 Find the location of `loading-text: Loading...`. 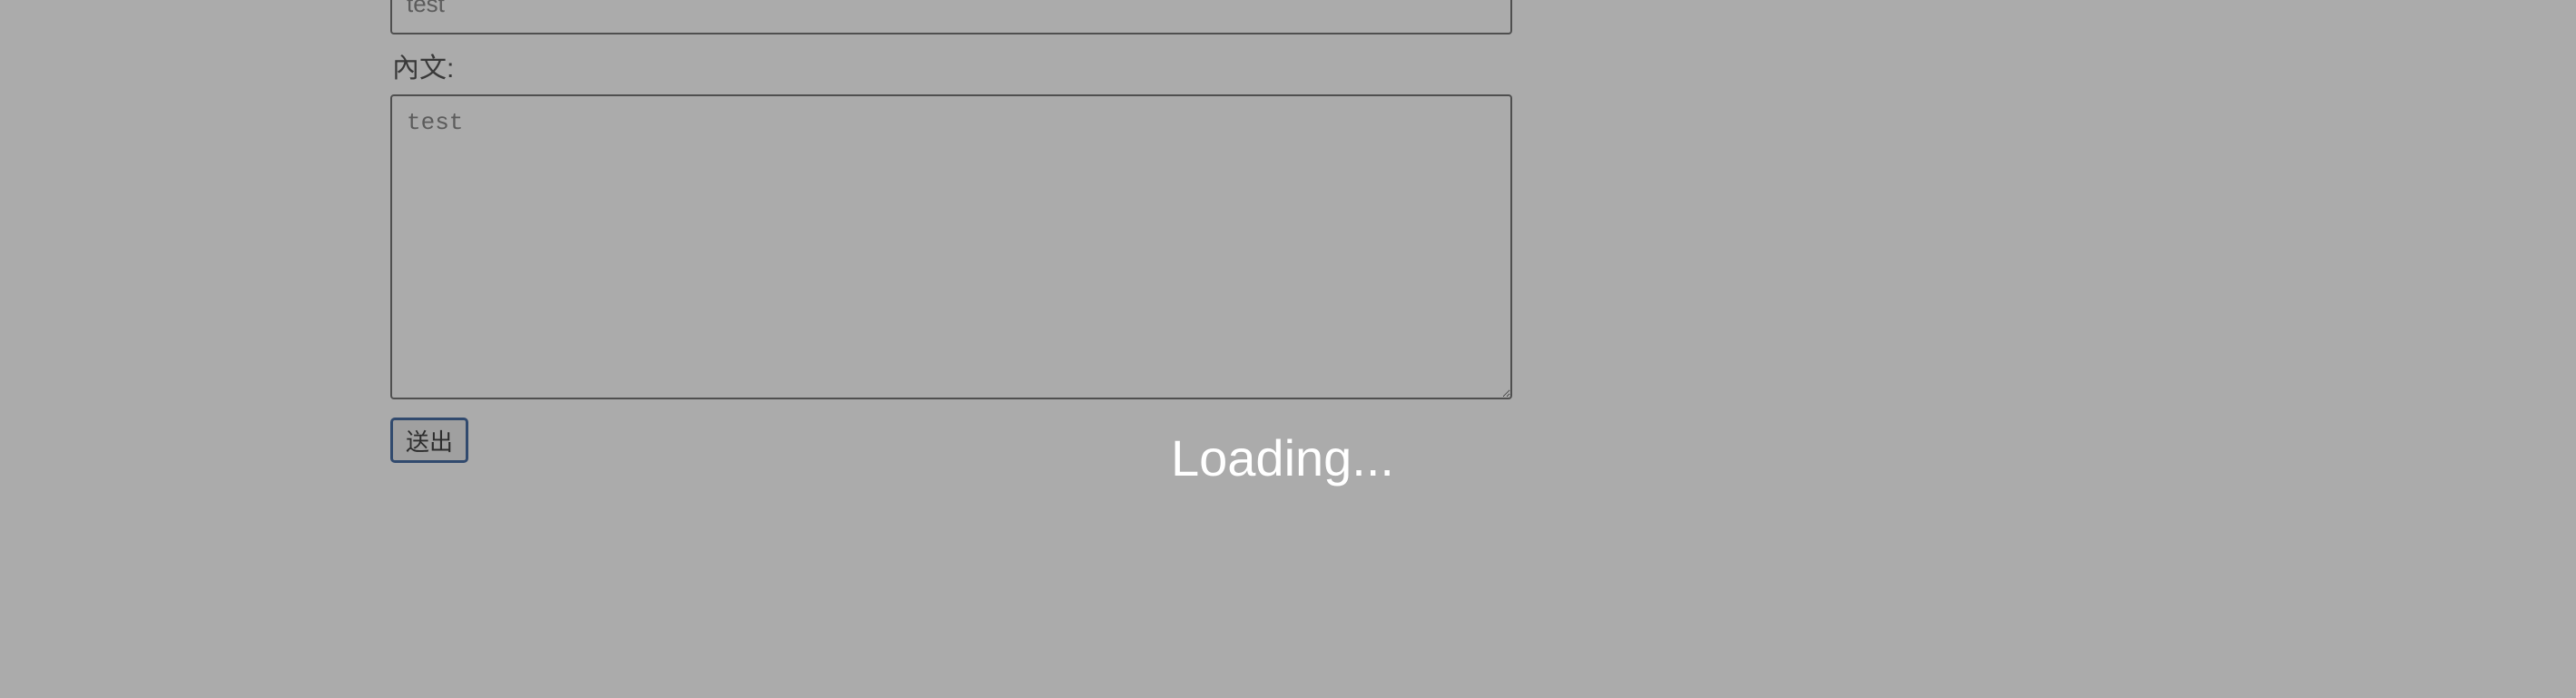

loading-text: Loading... is located at coordinates (1282, 458).